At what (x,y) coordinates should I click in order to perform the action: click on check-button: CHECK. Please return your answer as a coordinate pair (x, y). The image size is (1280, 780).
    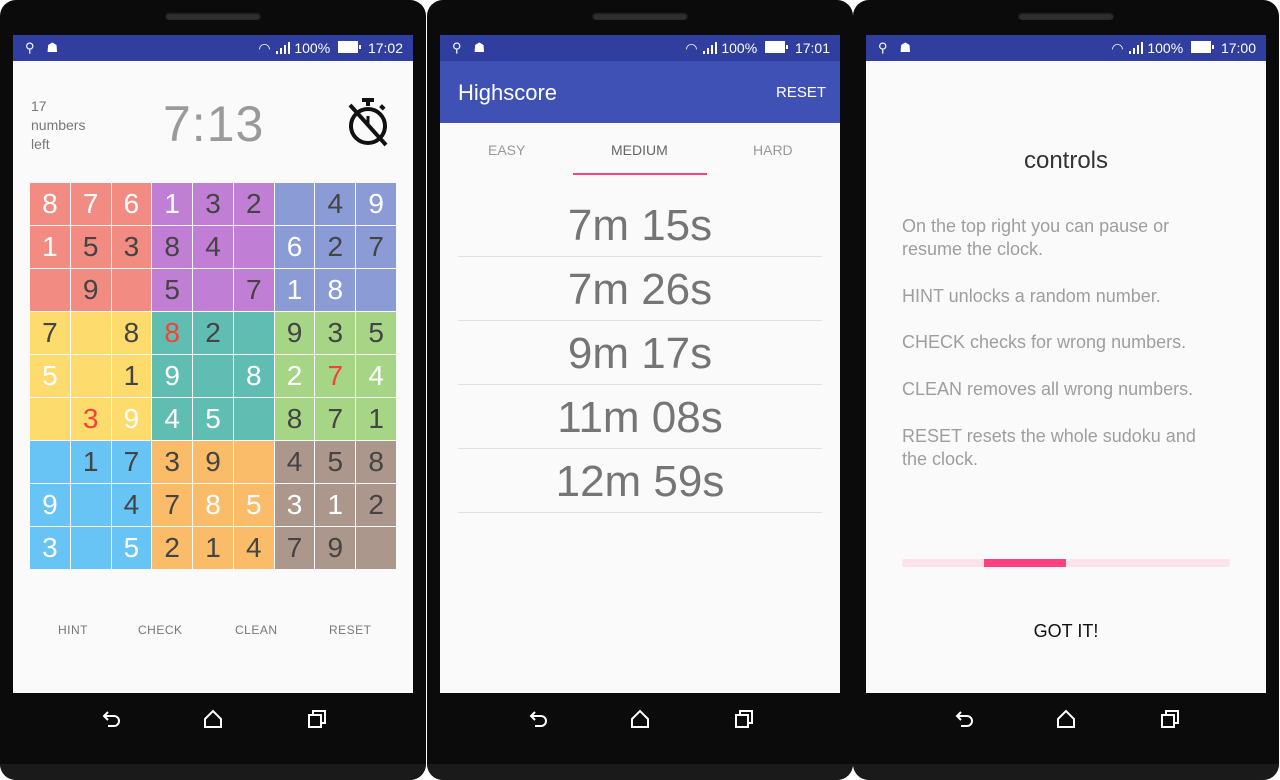
    Looking at the image, I should click on (160, 630).